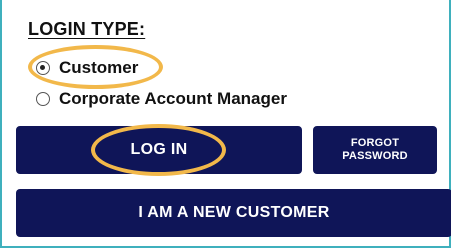 This screenshot has height=248, width=451. I want to click on radio-button-corporate-account-manager, so click(43, 99).